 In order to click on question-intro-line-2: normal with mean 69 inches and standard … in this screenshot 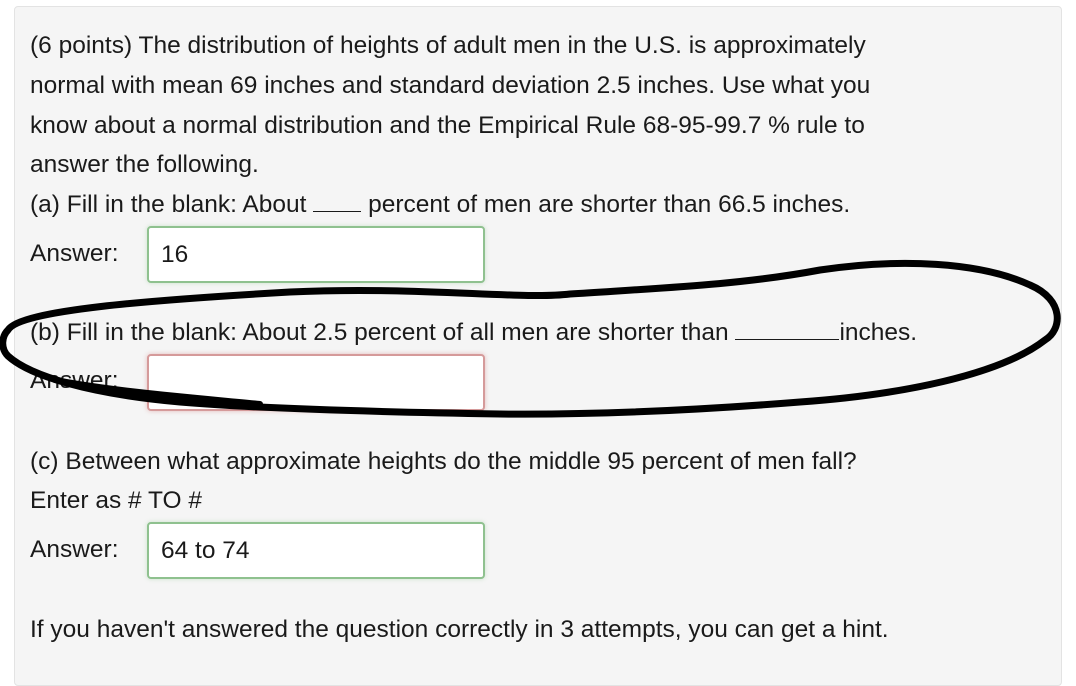, I will do `click(450, 85)`.